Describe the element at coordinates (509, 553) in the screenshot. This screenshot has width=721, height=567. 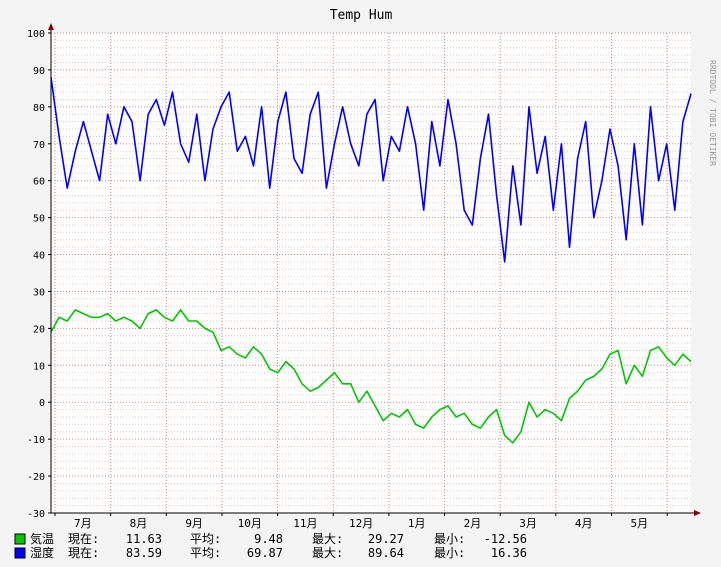
I see `legend-min-hum: 16.36` at that location.